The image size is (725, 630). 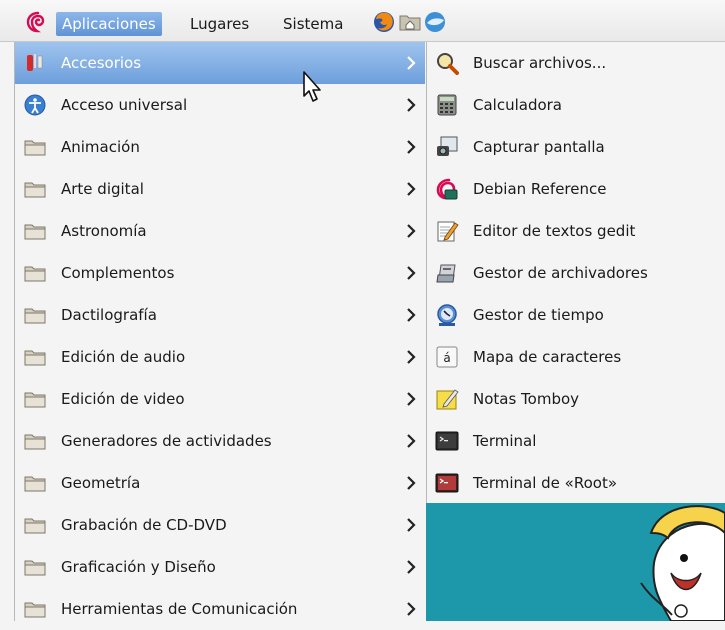 I want to click on calculator-icon, so click(x=447, y=105).